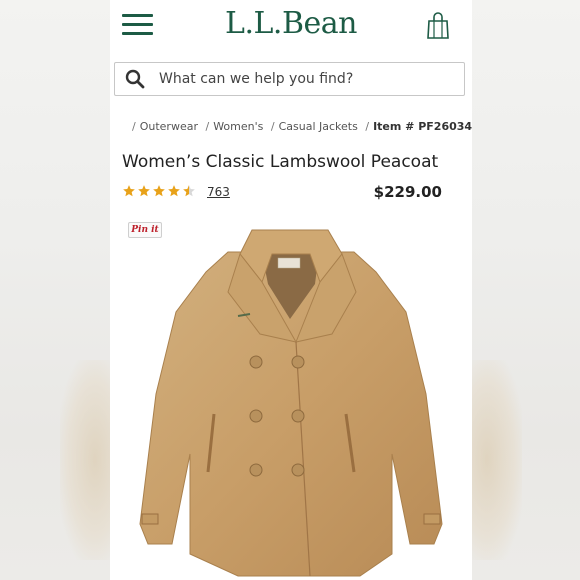 Image resolution: width=580 pixels, height=580 pixels. Describe the element at coordinates (422, 126) in the screenshot. I see `item-number: Item # PF260344` at that location.